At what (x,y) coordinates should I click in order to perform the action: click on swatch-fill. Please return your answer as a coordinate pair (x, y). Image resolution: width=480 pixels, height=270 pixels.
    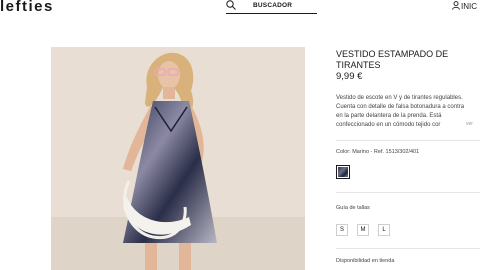
    Looking at the image, I should click on (343, 172).